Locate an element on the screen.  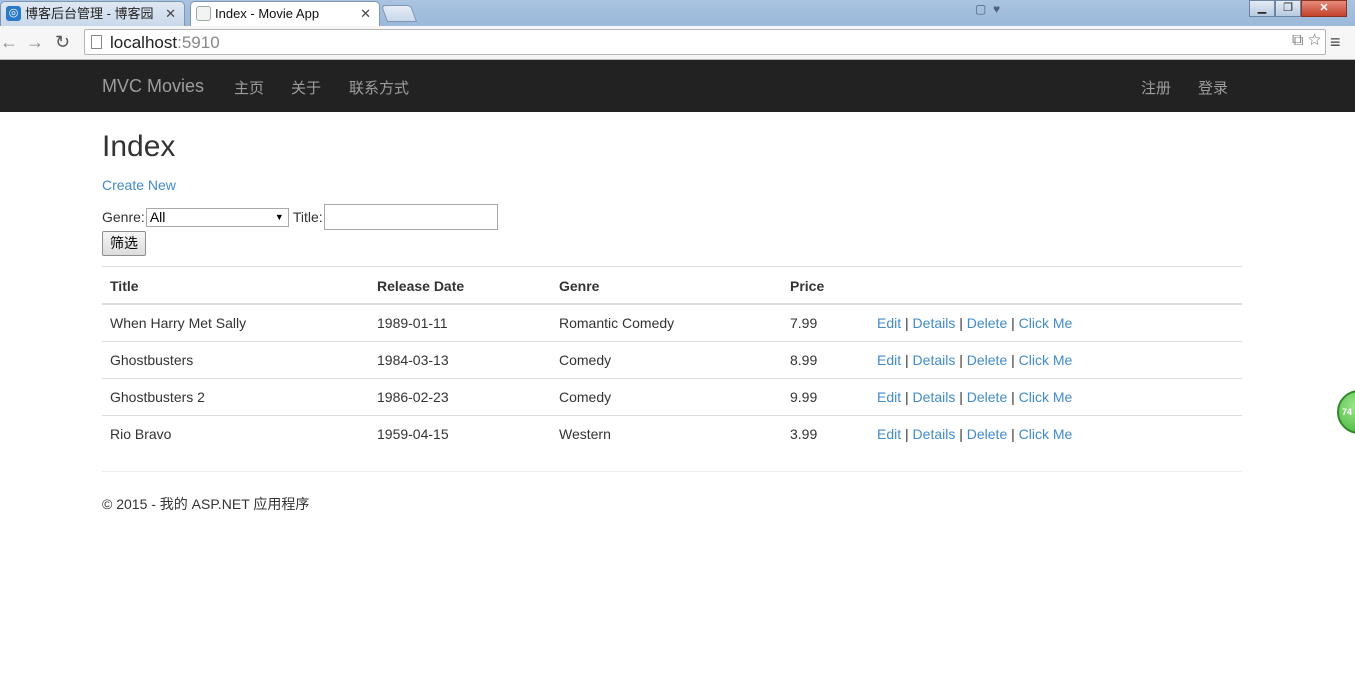
cell-title: Rio Bravo is located at coordinates (235, 433).